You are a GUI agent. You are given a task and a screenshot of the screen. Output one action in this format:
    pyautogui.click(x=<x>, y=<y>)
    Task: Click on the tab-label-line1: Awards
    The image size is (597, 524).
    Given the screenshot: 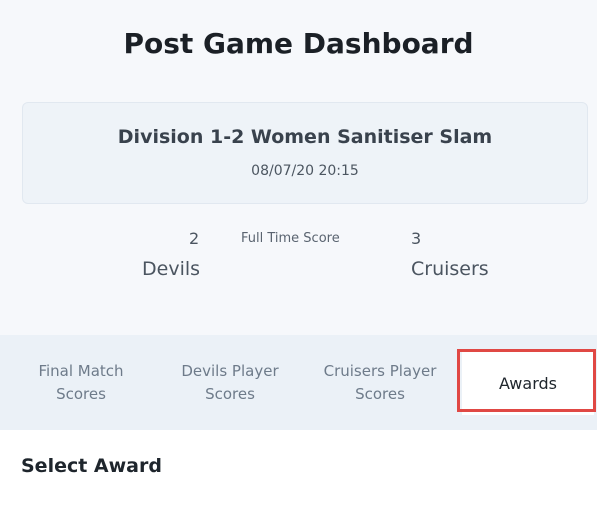 What is the action you would take?
    pyautogui.click(x=528, y=383)
    